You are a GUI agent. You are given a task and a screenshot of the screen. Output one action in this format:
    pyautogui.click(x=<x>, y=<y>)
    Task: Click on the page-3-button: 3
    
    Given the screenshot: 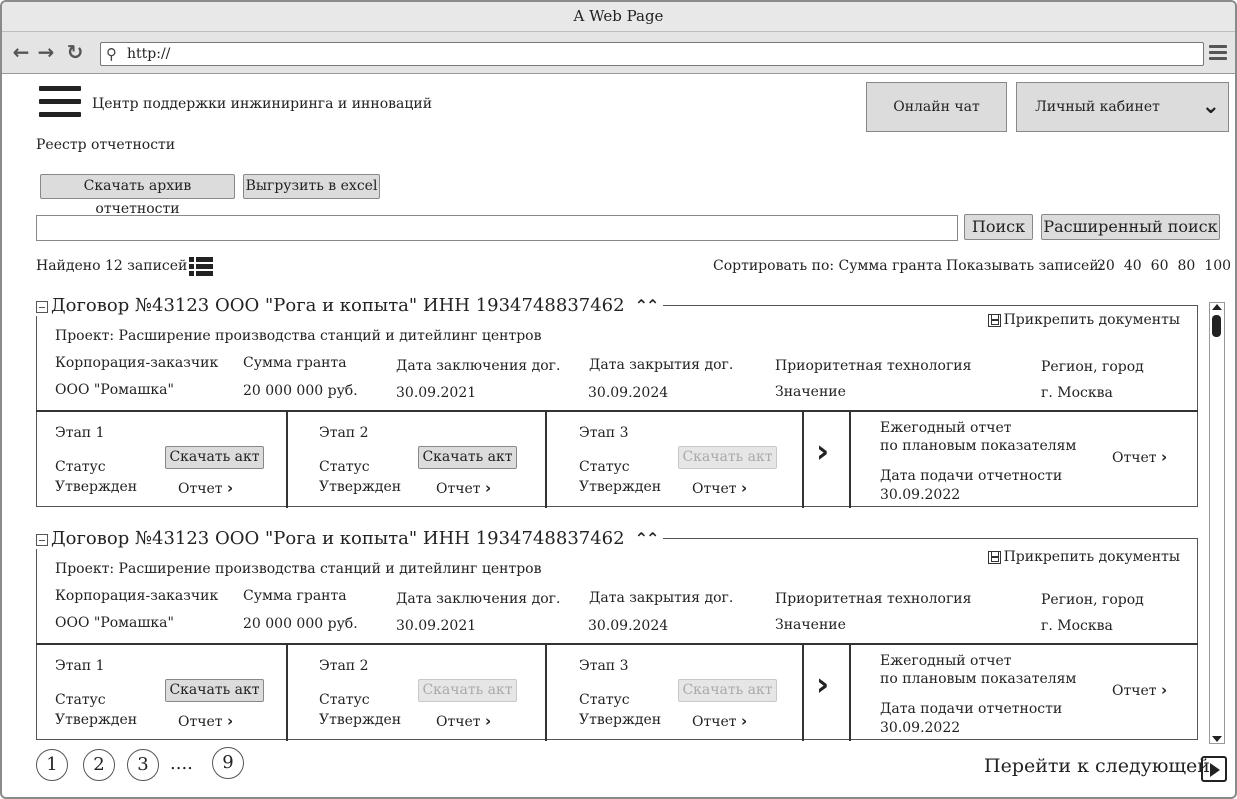 What is the action you would take?
    pyautogui.click(x=143, y=765)
    